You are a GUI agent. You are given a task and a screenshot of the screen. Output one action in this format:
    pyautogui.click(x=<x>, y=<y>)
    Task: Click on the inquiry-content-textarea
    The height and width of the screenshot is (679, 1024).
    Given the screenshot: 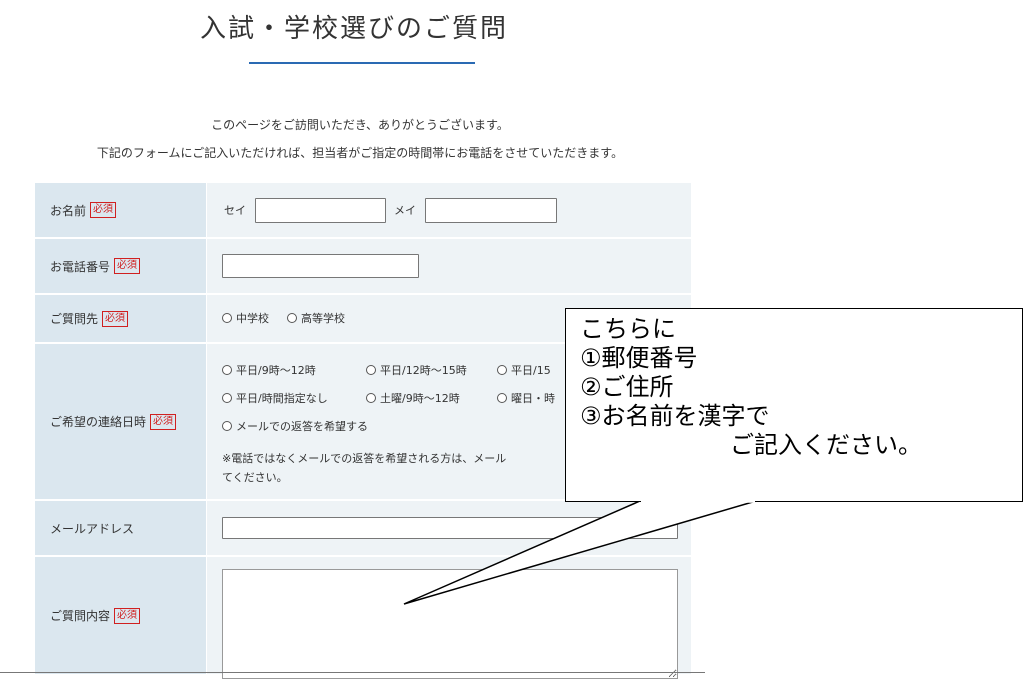 What is the action you would take?
    pyautogui.click(x=450, y=624)
    